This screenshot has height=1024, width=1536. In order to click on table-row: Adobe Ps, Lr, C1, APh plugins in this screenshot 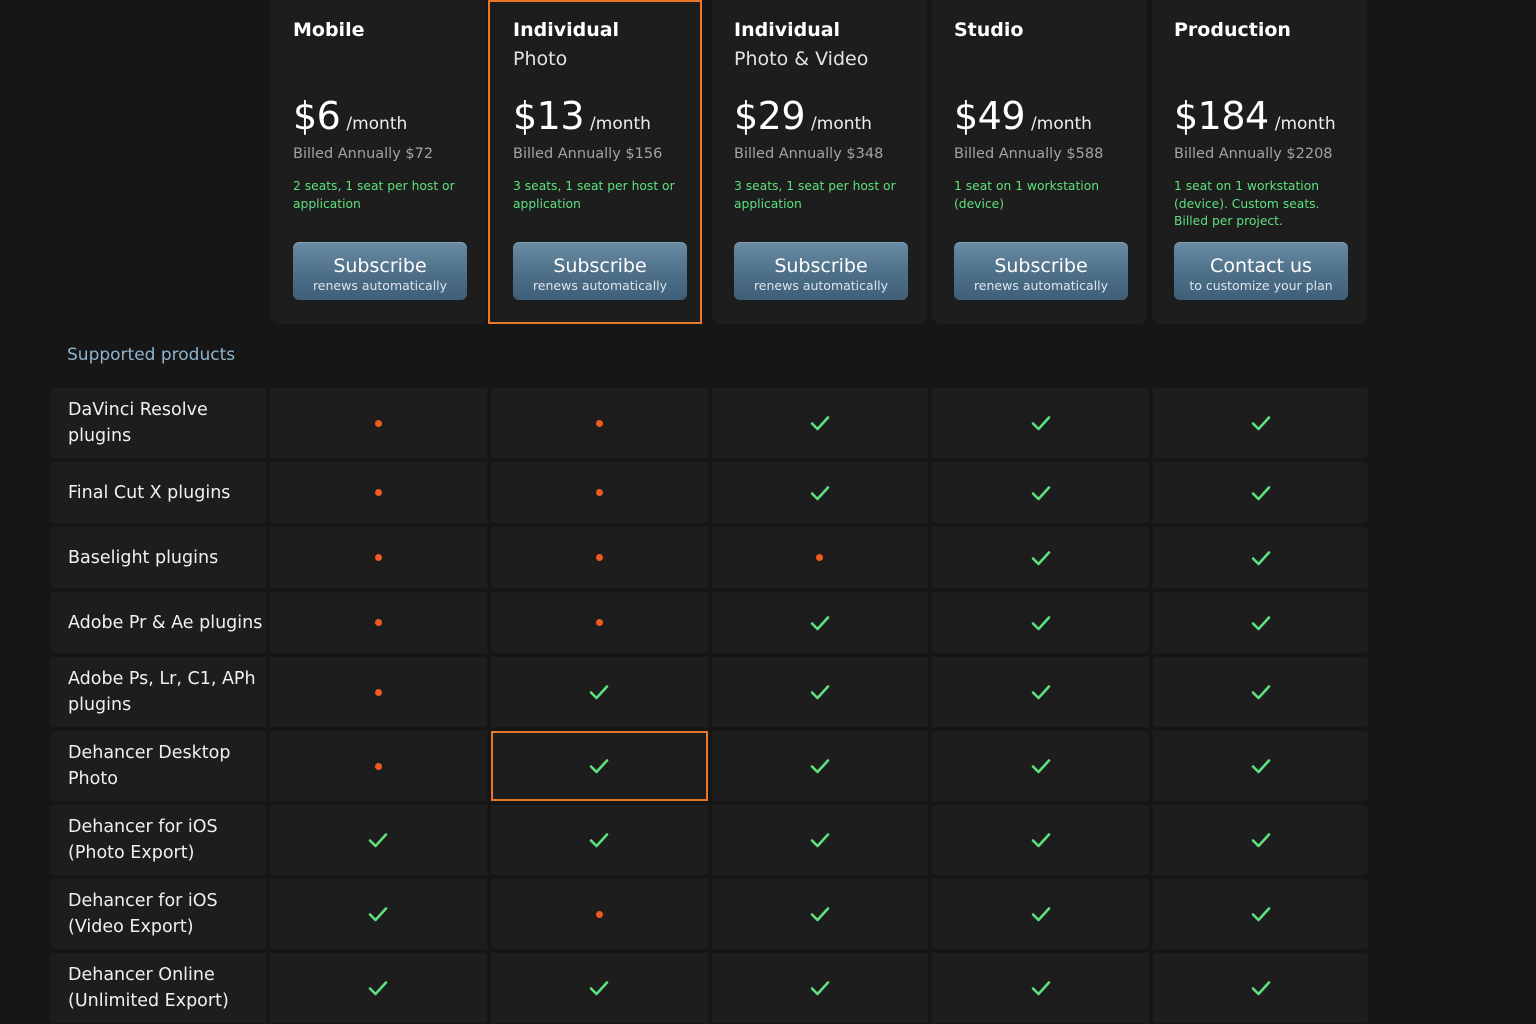, I will do `click(709, 692)`.